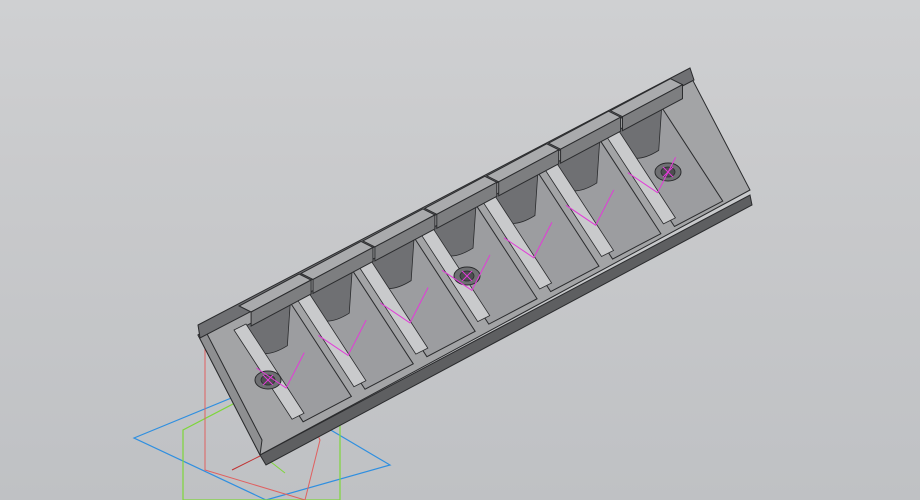  Describe the element at coordinates (247, 462) in the screenshot. I see `origin-triad-icon` at that location.